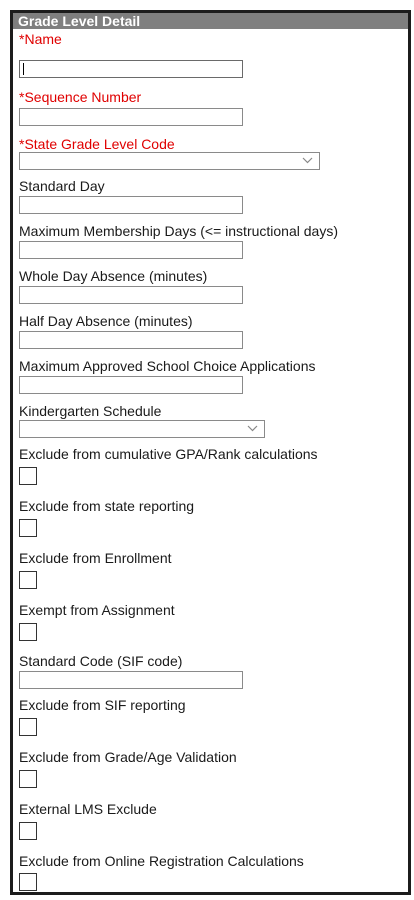  I want to click on exclude-enrollment-label: Exclude from Enrollment, so click(95, 558).